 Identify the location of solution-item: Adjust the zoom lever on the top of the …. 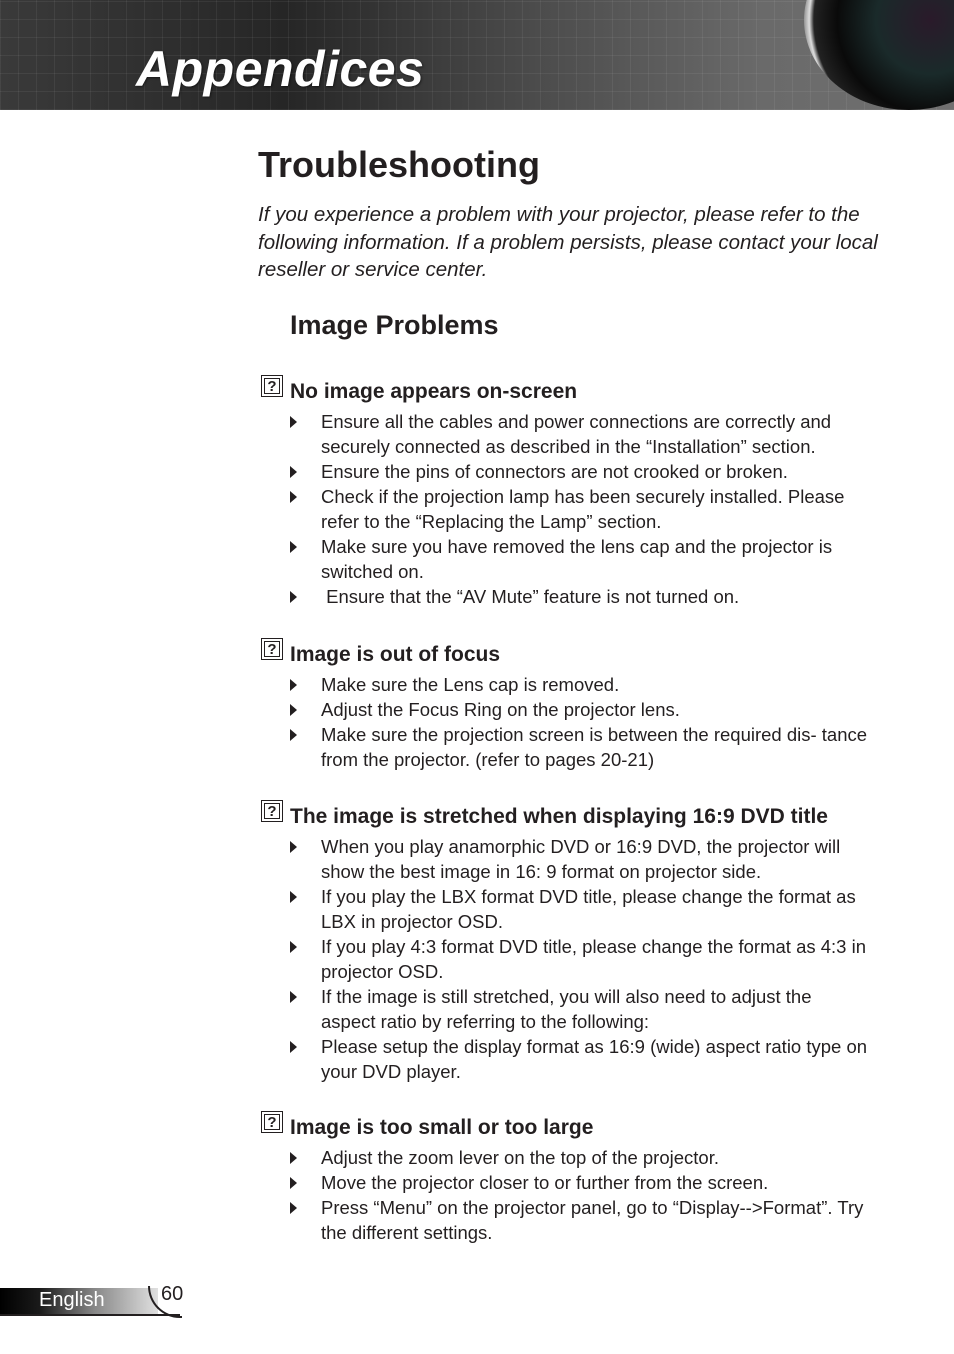
(580, 1157).